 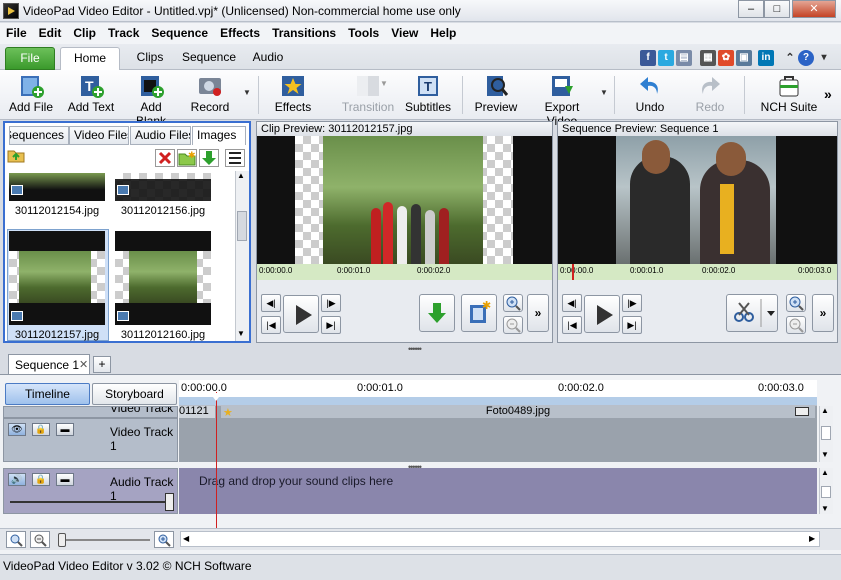 What do you see at coordinates (697, 272) in the screenshot?
I see `sequence-timeline-ruler: 0:00:00.0 0:00:01.0 0:00:02.0 0:00:03.0` at bounding box center [697, 272].